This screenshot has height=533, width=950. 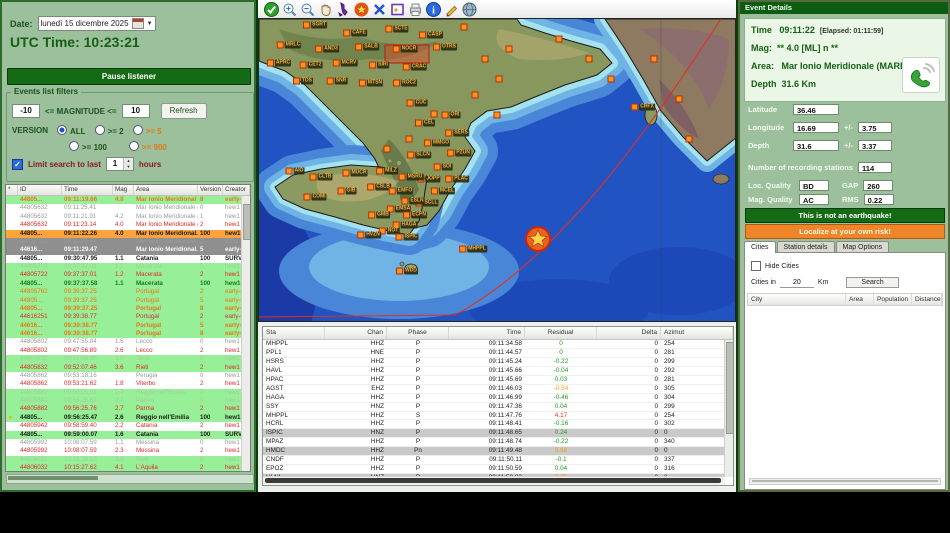 I want to click on calendar-icon, so click(x=137, y=23).